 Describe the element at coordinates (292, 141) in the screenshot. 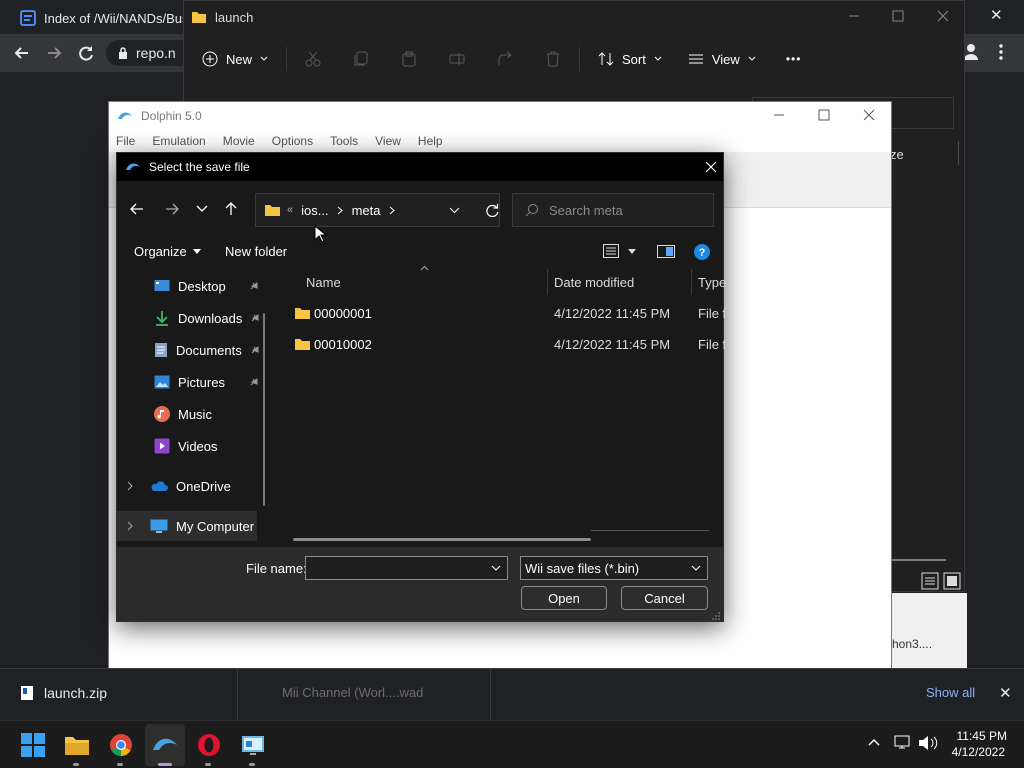

I see `menu-options: Options` at that location.